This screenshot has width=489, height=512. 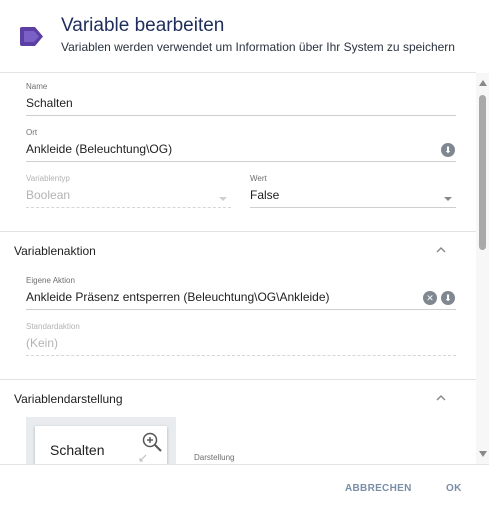 I want to click on collapse-display-chevron-up-icon, so click(x=441, y=398).